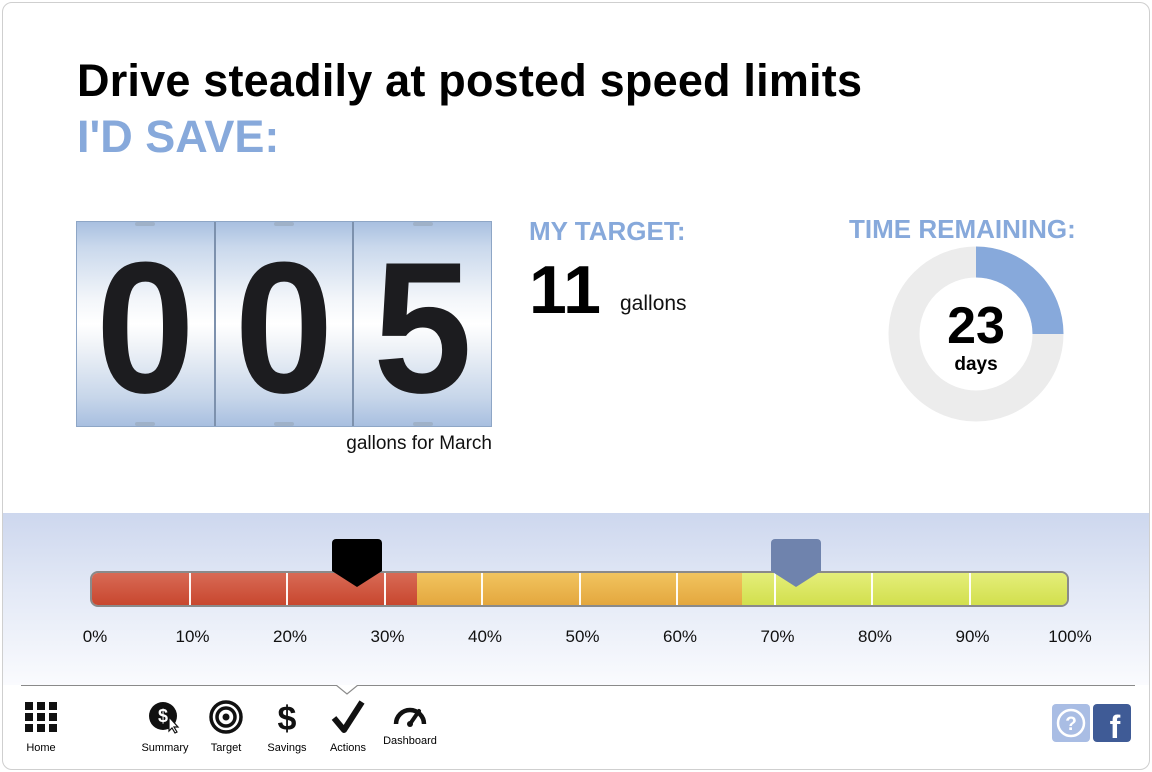 This screenshot has height=772, width=1152. I want to click on progress-tick-label: 90%, so click(972, 636).